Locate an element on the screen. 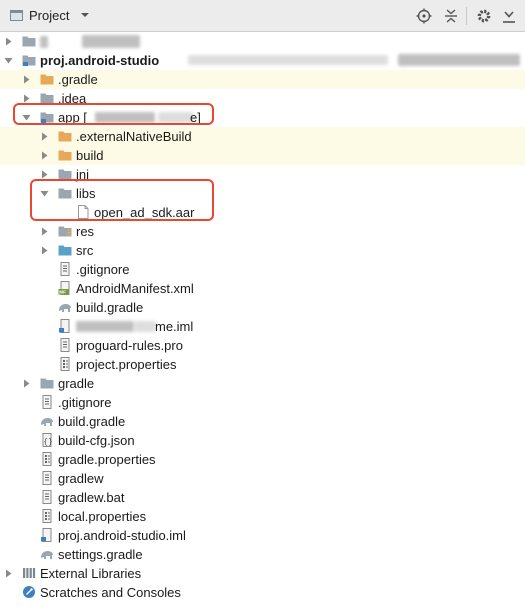 This screenshot has width=525, height=616. tree-item-local-properties: local.properties is located at coordinates (262, 516).